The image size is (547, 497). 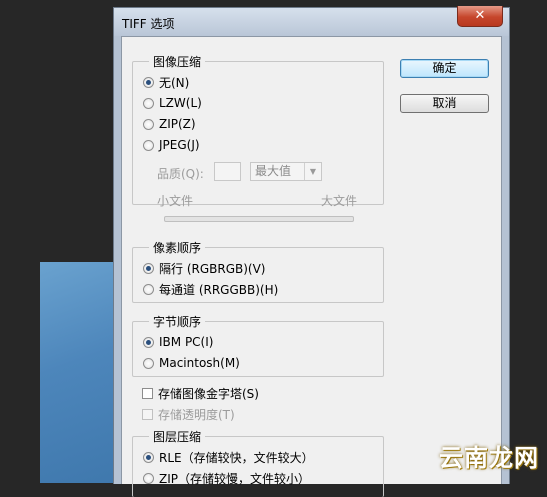 What do you see at coordinates (210, 289) in the screenshot?
I see `pixel-order-per-channel-option: 每通道 (RRGGBB)(H)` at bounding box center [210, 289].